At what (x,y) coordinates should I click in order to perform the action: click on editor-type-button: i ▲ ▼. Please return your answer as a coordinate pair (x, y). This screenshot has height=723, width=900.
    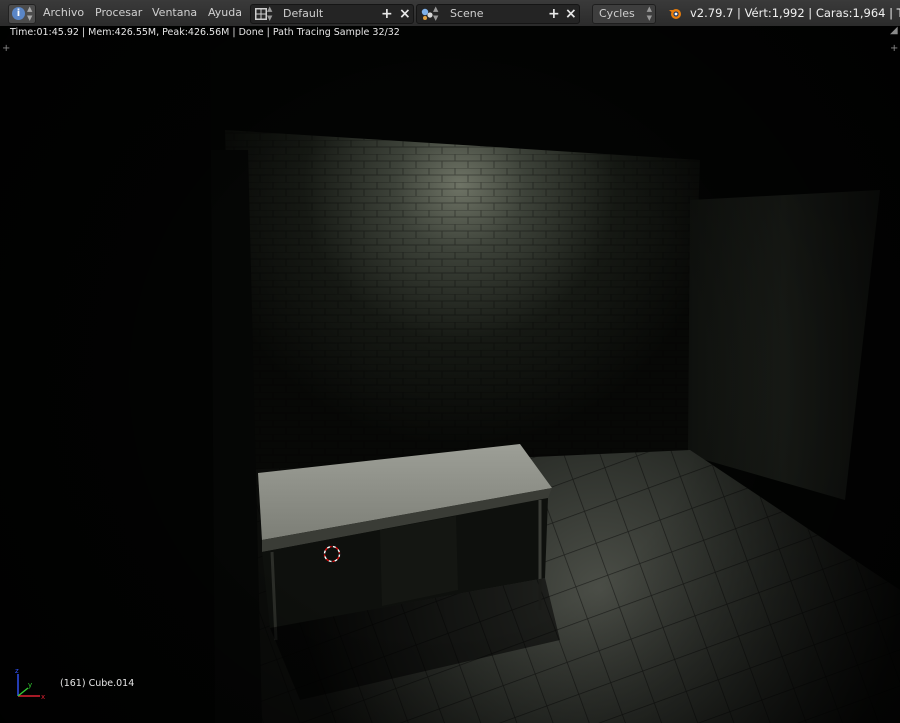
    Looking at the image, I should click on (22, 14).